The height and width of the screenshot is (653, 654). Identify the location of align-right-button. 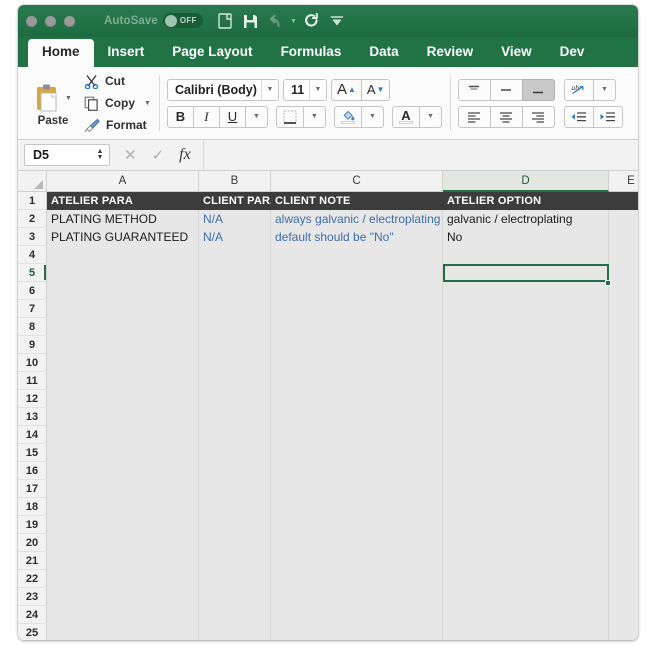
(538, 116).